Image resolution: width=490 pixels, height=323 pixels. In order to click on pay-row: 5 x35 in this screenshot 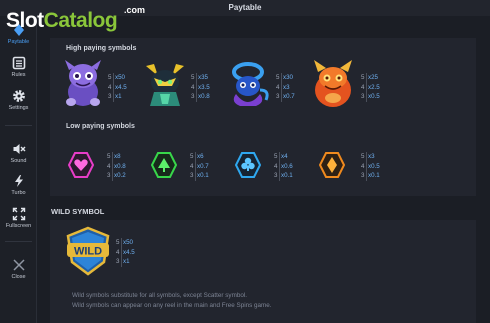, I will do `click(199, 77)`.